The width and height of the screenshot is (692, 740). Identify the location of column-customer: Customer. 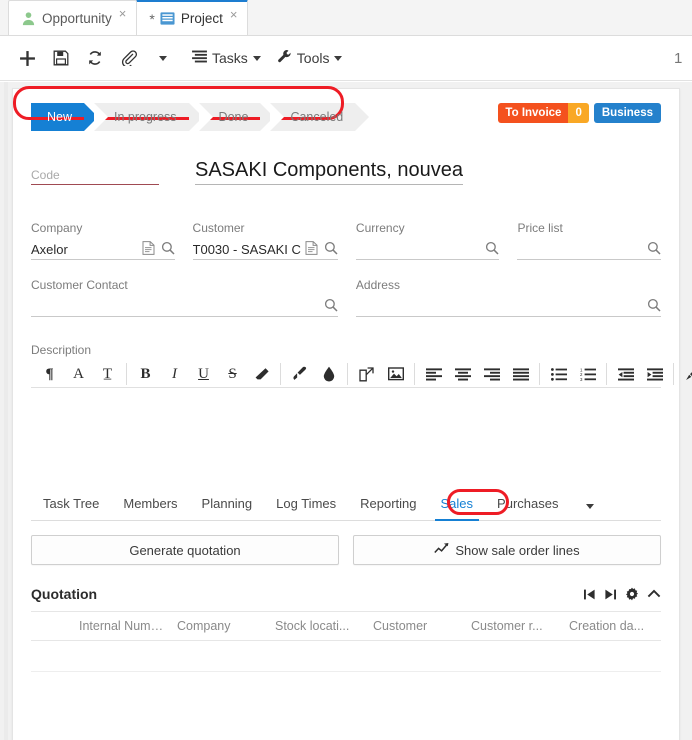
(416, 626).